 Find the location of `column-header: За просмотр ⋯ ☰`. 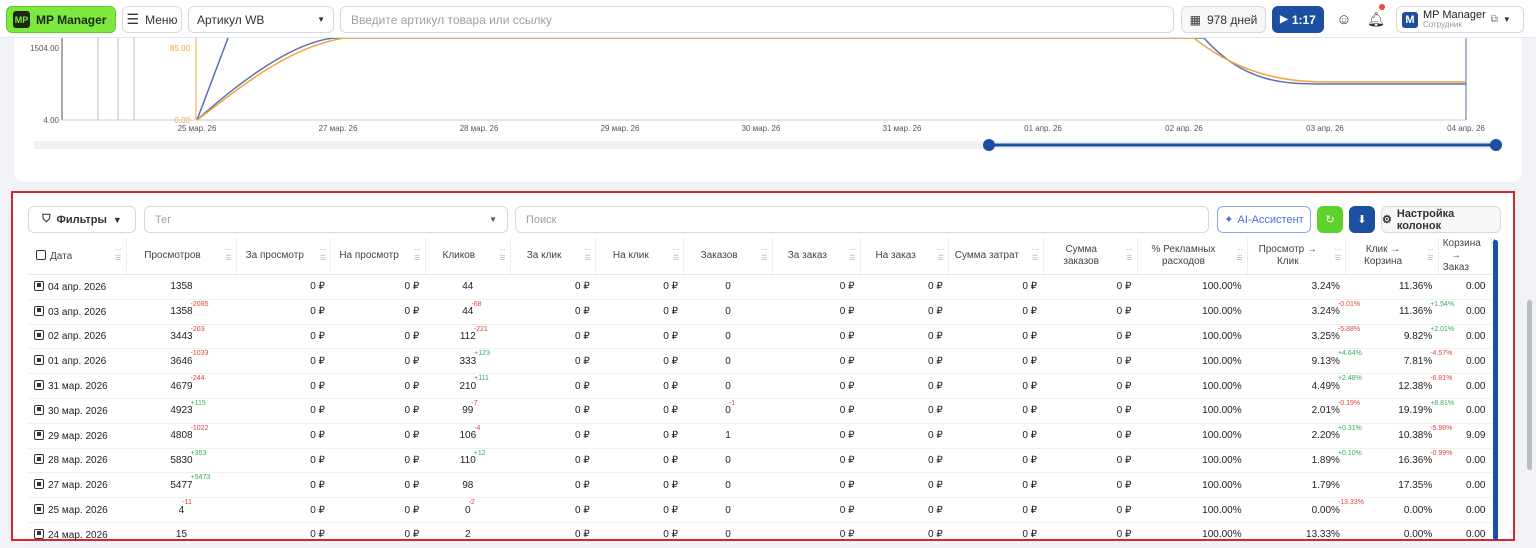

column-header: За просмотр ⋯ ☰ is located at coordinates (284, 256).